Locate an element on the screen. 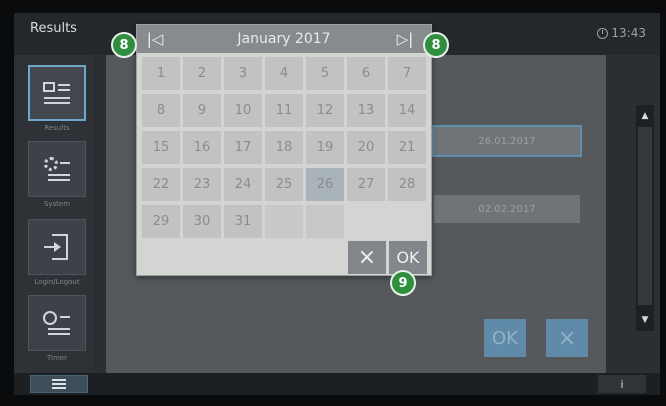 The height and width of the screenshot is (406, 666). clock: 13:43 is located at coordinates (621, 33).